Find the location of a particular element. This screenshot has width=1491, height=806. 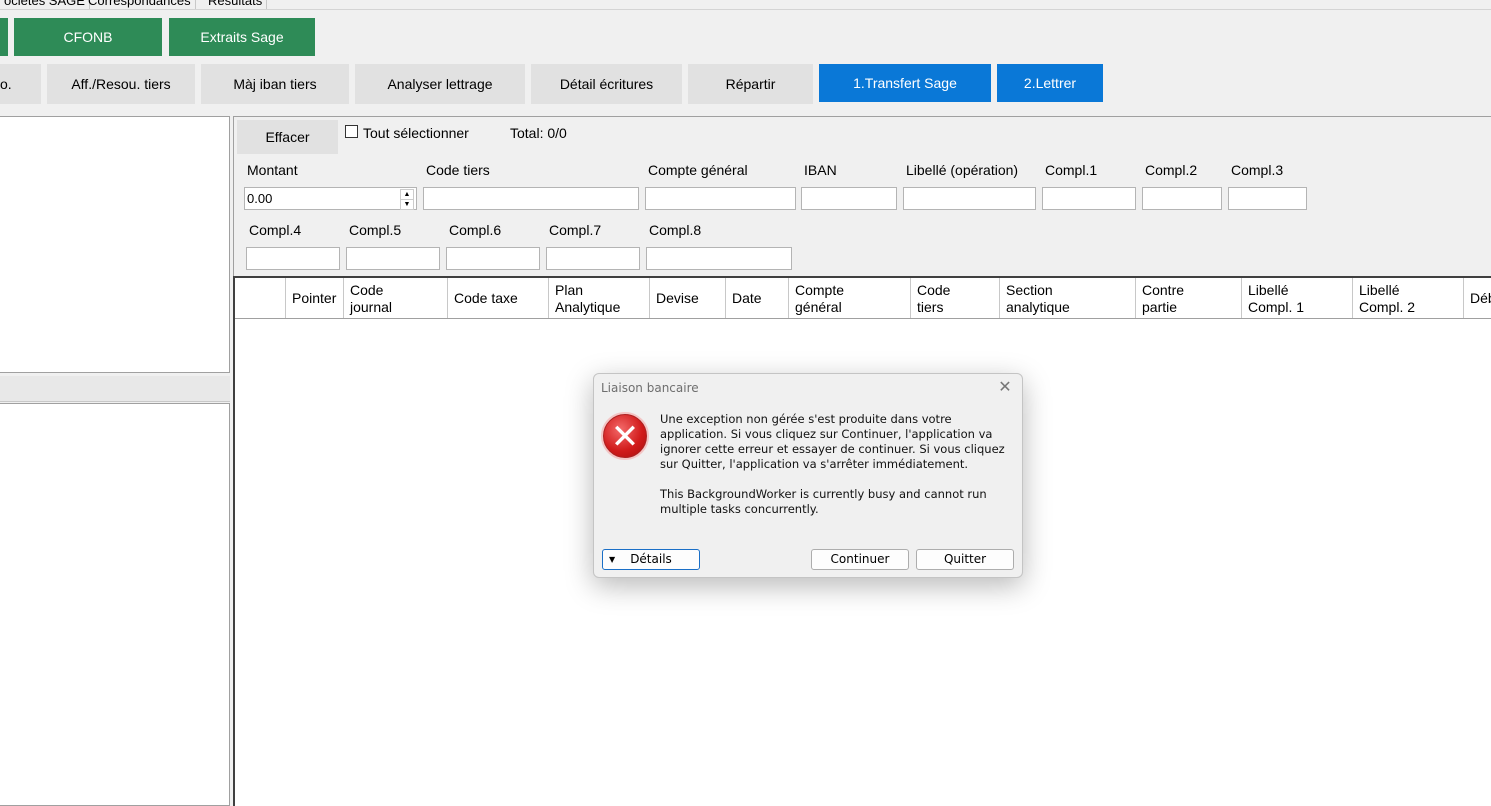

column-header-code-journal: Code journal is located at coordinates (396, 298).